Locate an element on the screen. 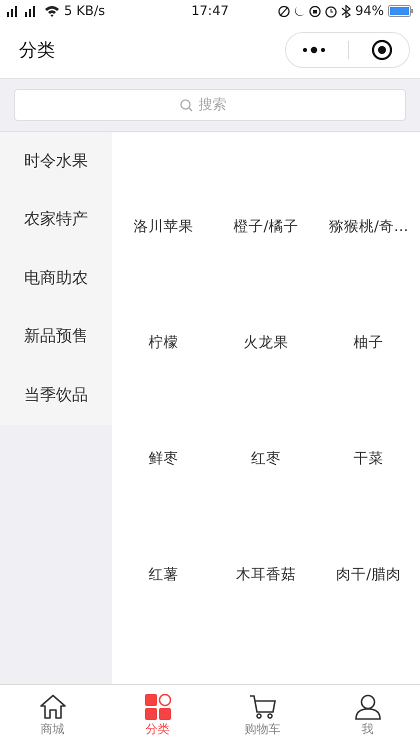 The width and height of the screenshot is (420, 747). category-item: 时令水果 is located at coordinates (56, 161).